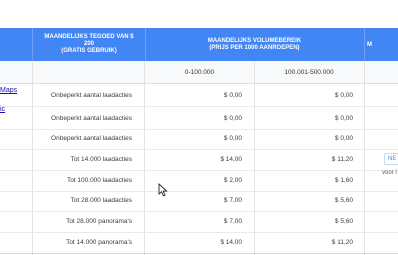 This screenshot has height=255, width=398. What do you see at coordinates (369, 44) in the screenshot?
I see `header-next-column: M` at bounding box center [369, 44].